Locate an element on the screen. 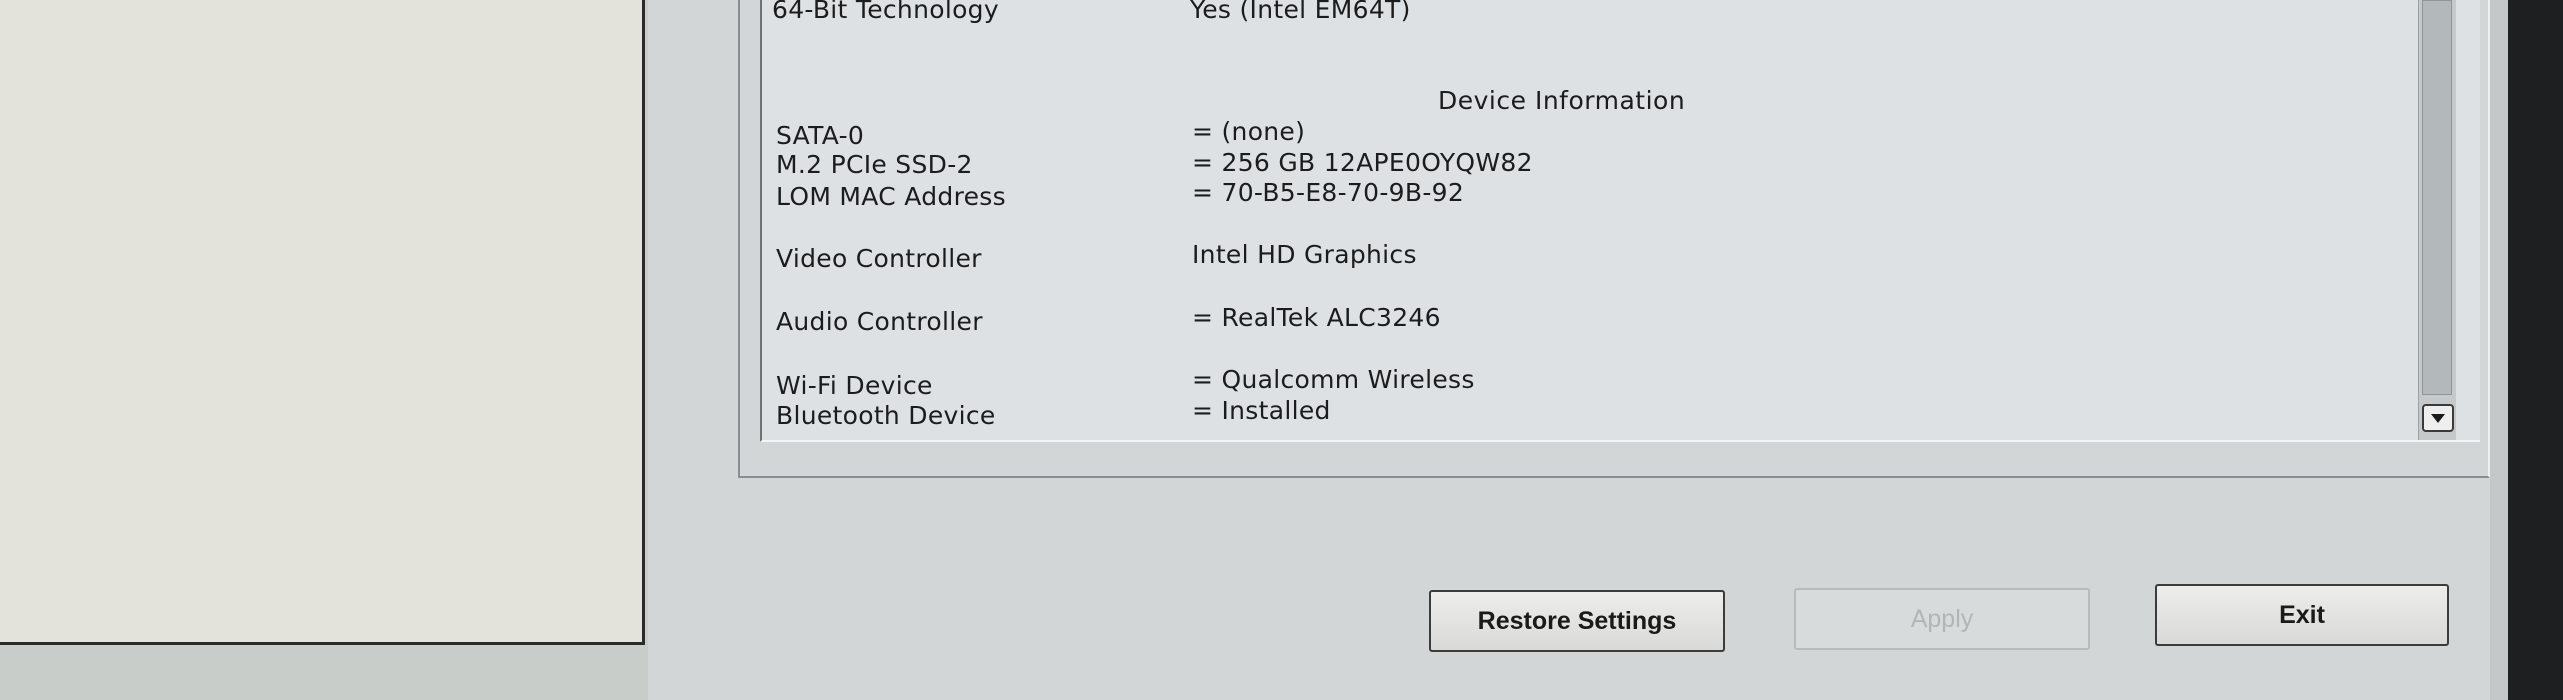 Image resolution: width=2563 pixels, height=700 pixels. row-label-lom-mac: LOM MAC Address is located at coordinates (891, 196).